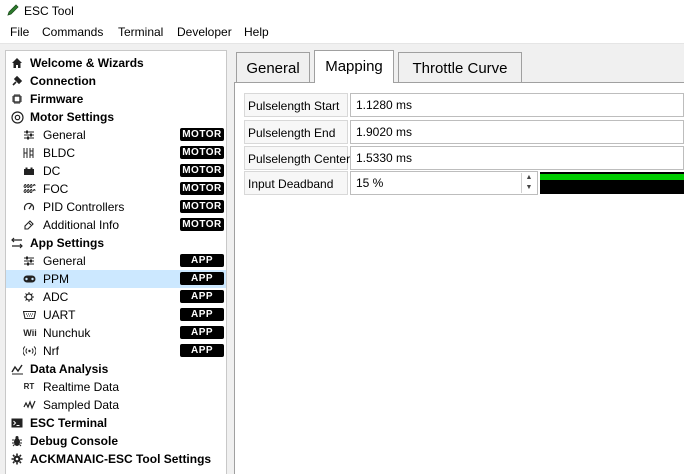 This screenshot has height=474, width=684. I want to click on sidebar-item-app-general: General APP, so click(116, 261).